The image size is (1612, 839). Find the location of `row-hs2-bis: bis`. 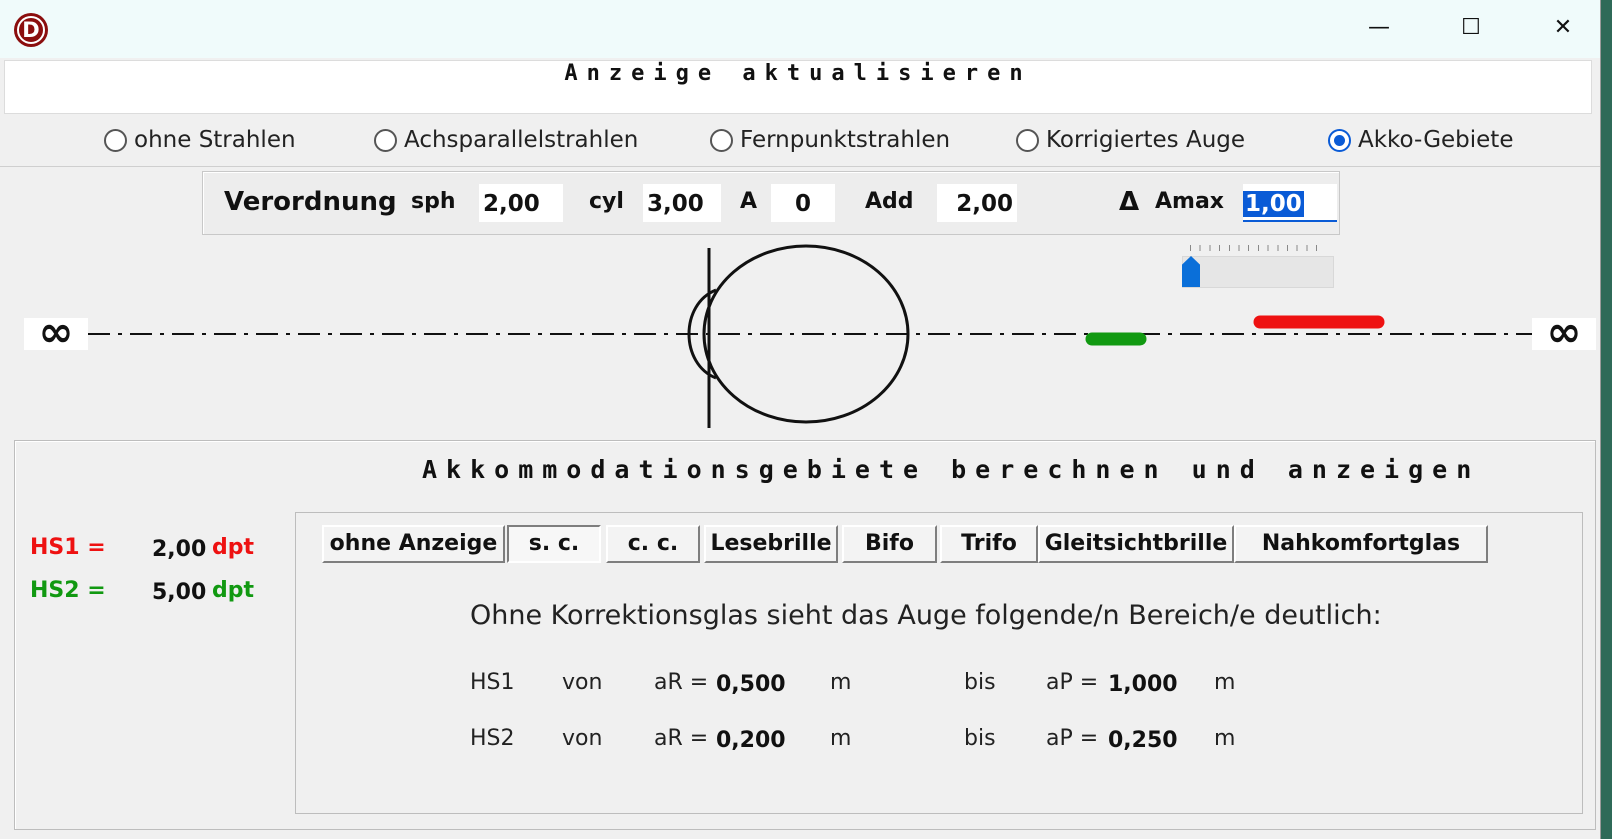

row-hs2-bis: bis is located at coordinates (980, 738).